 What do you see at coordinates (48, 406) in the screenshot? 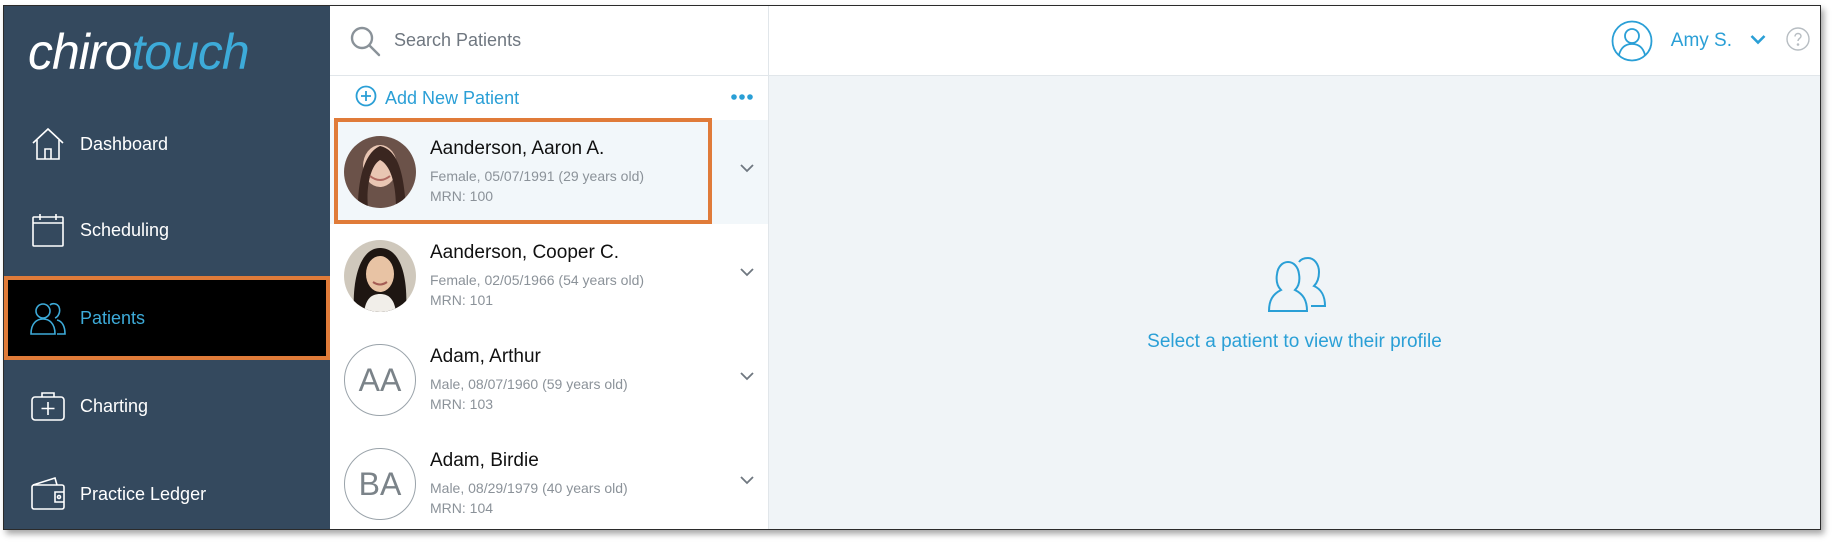
I see `medical-kit-icon` at bounding box center [48, 406].